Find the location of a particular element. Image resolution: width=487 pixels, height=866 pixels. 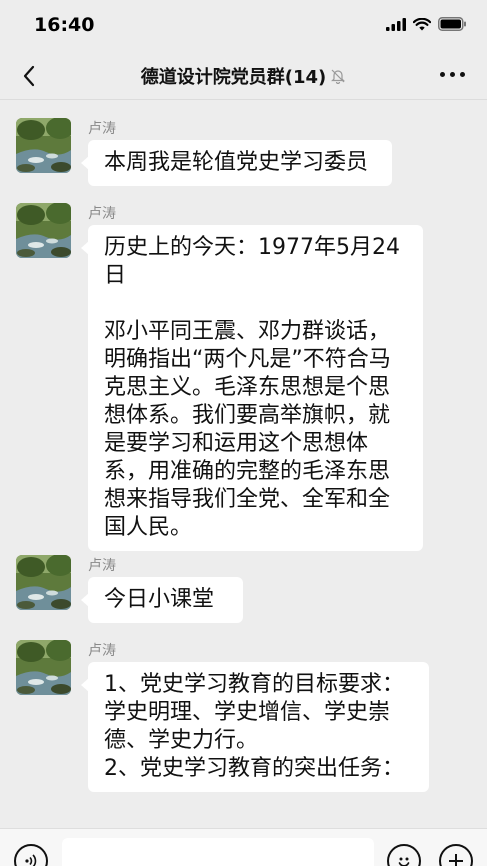

battery-icon is located at coordinates (452, 25).